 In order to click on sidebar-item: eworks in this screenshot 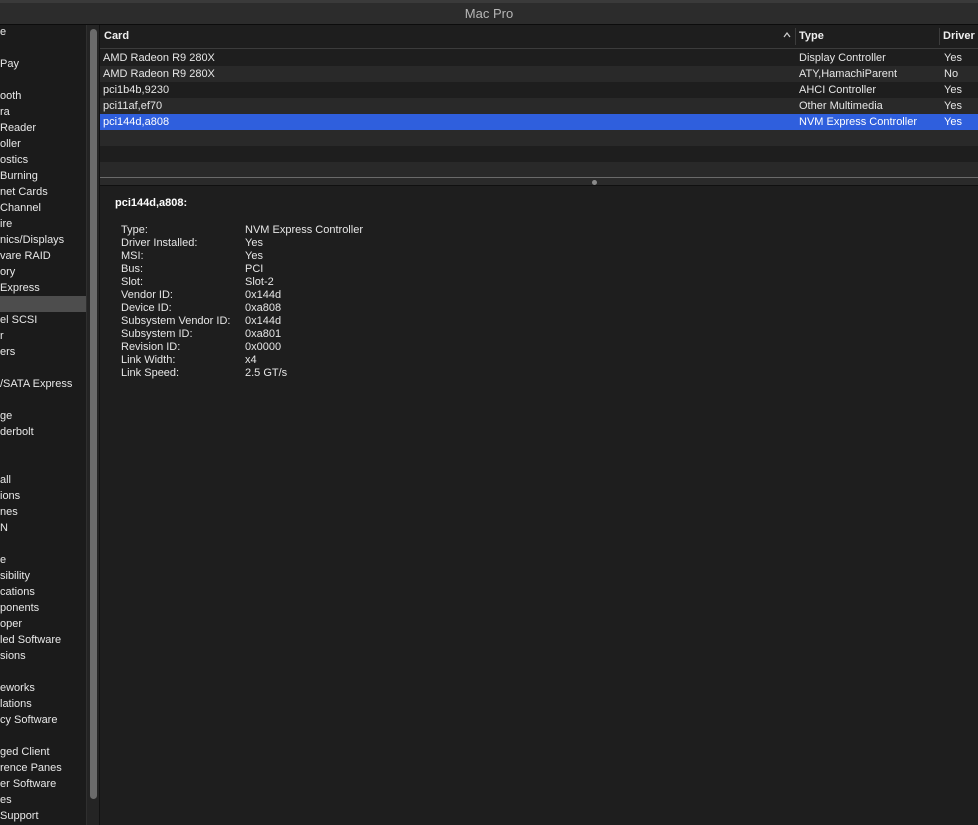, I will do `click(43, 688)`.